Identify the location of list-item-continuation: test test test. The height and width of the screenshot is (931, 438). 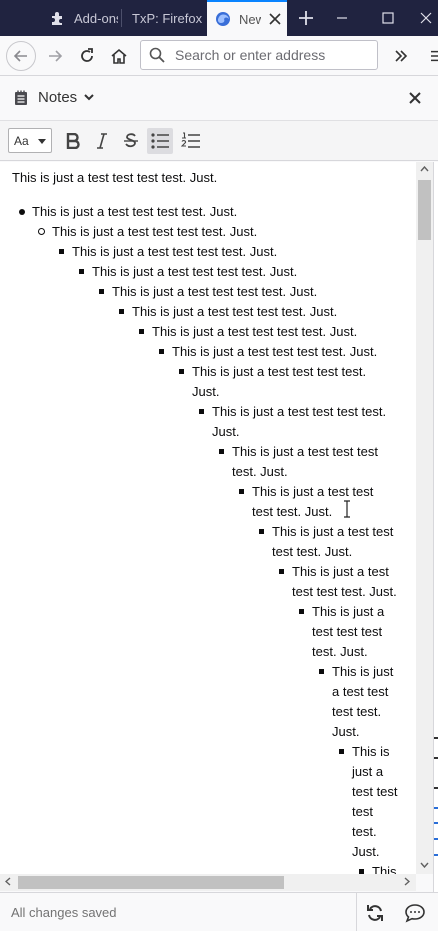
(347, 631).